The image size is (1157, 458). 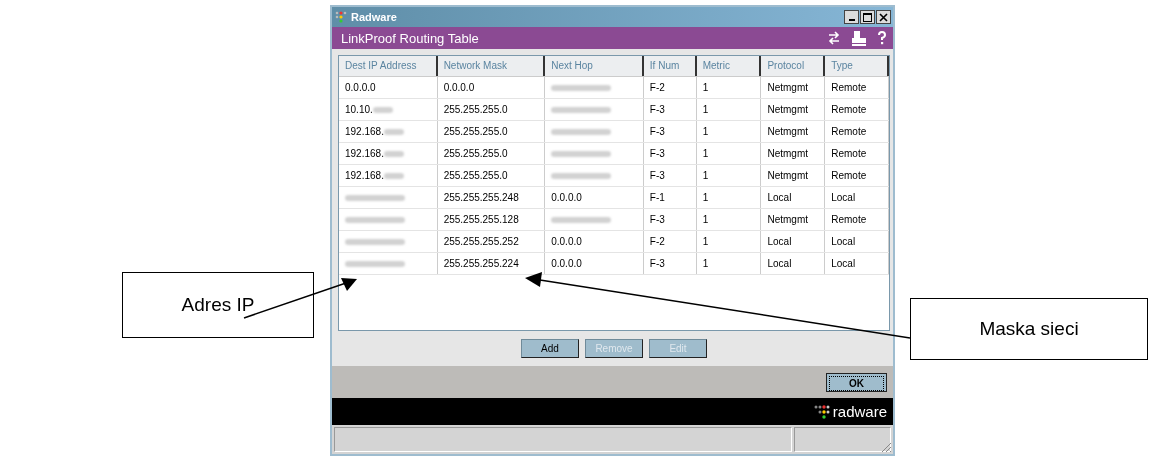 I want to click on close-icon, so click(x=883, y=17).